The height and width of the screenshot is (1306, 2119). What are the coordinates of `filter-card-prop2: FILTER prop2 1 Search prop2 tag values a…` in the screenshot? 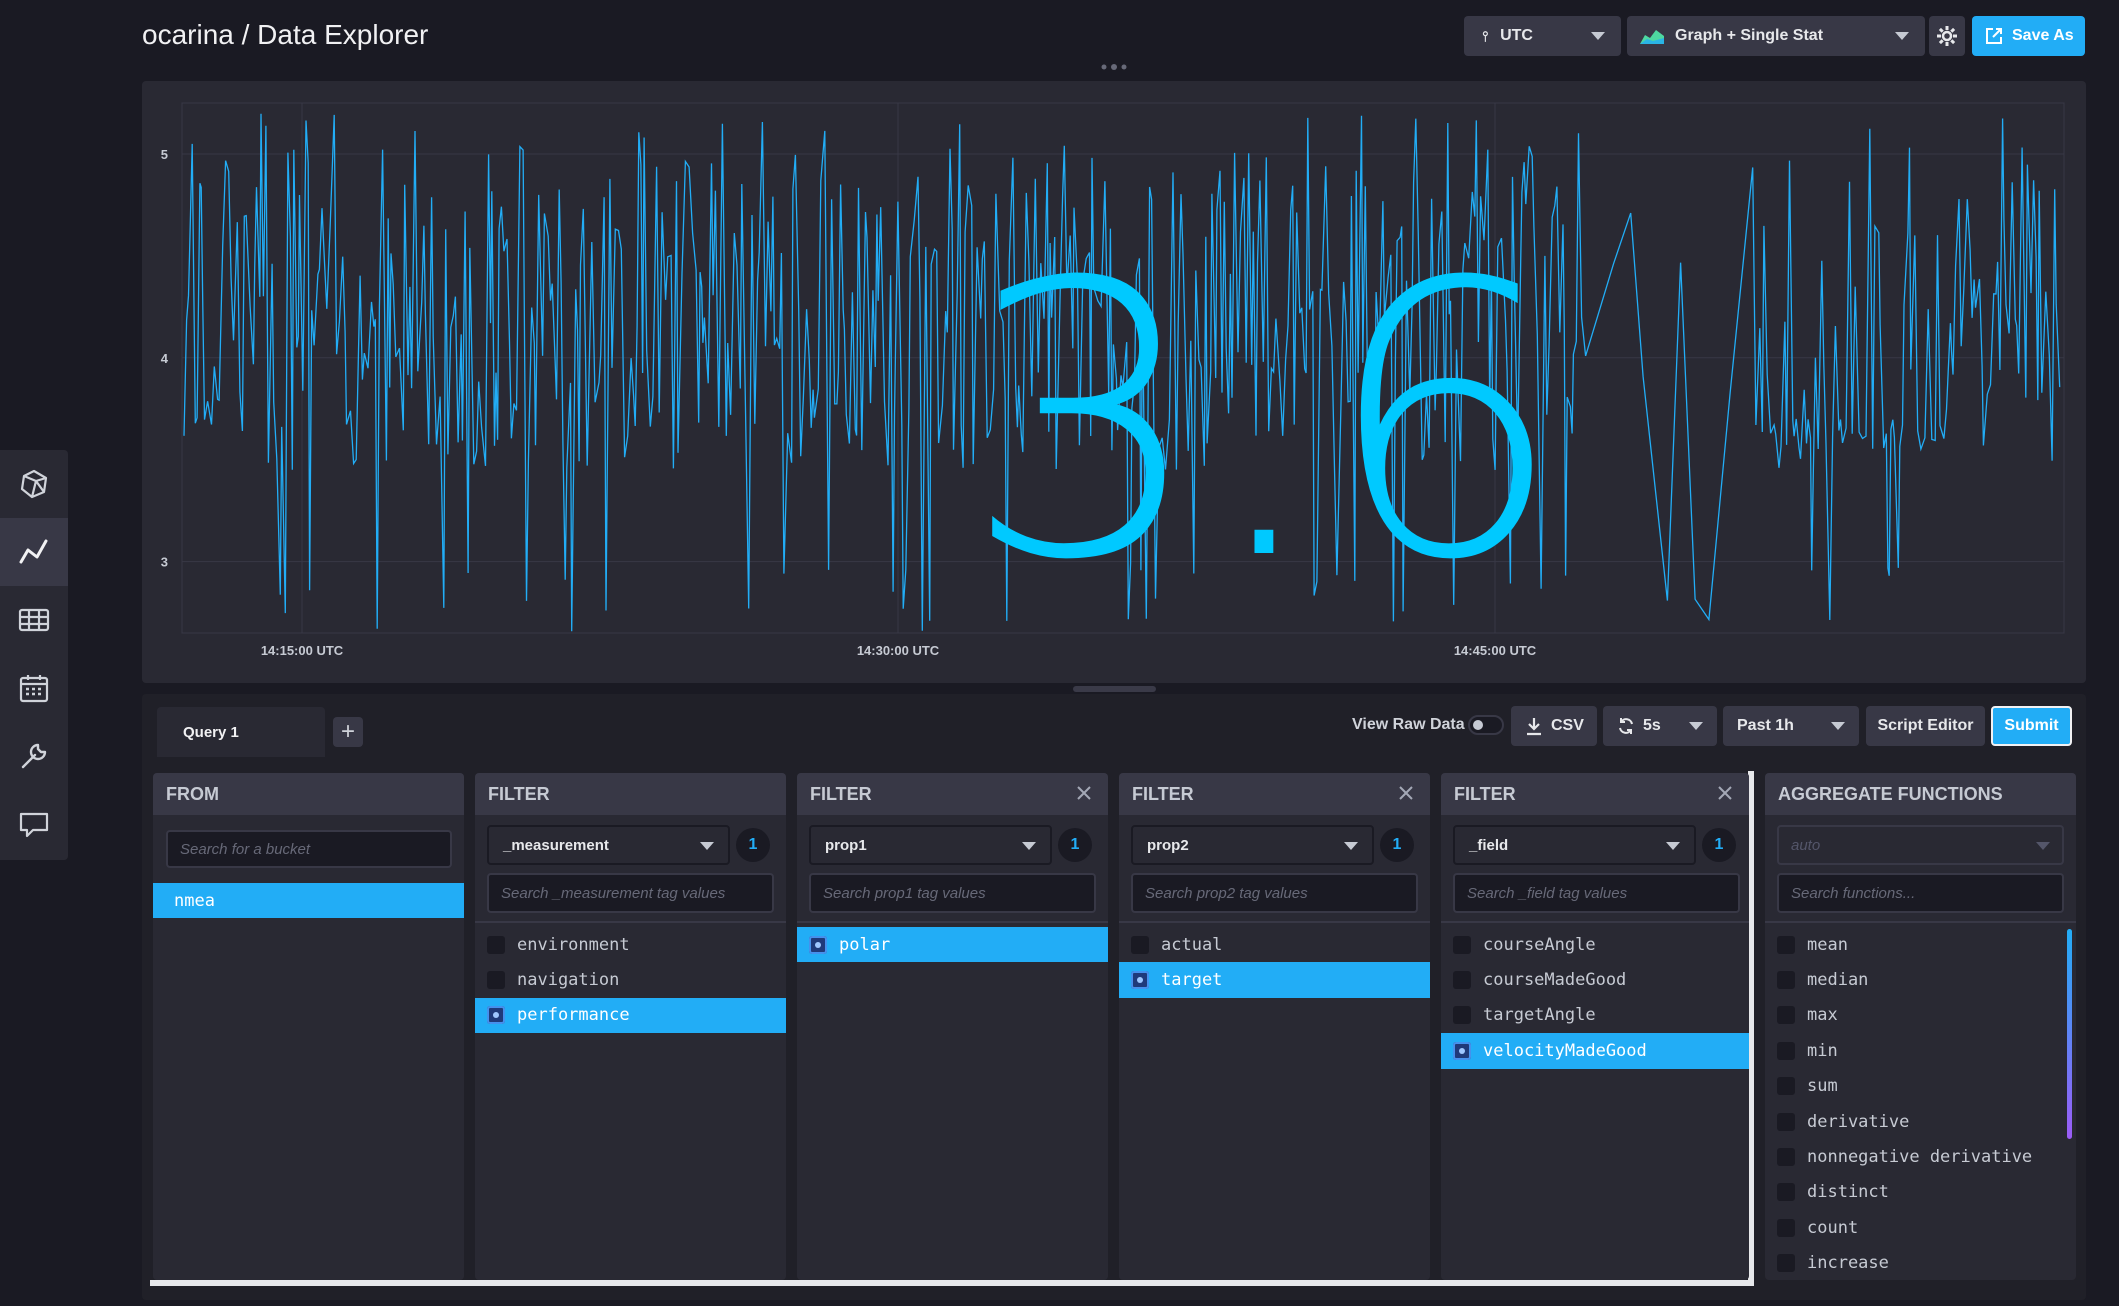 It's located at (1274, 1026).